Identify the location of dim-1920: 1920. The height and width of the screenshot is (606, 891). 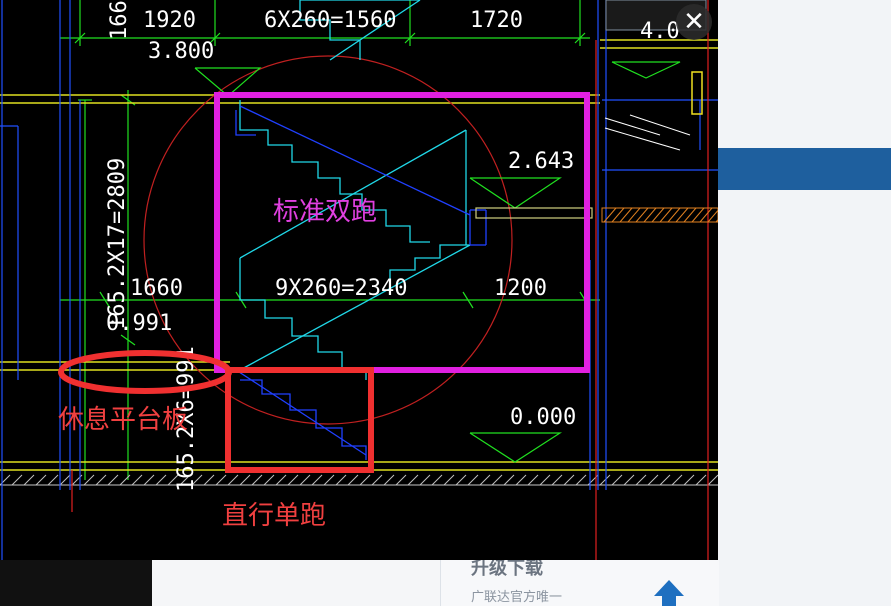
(169, 20).